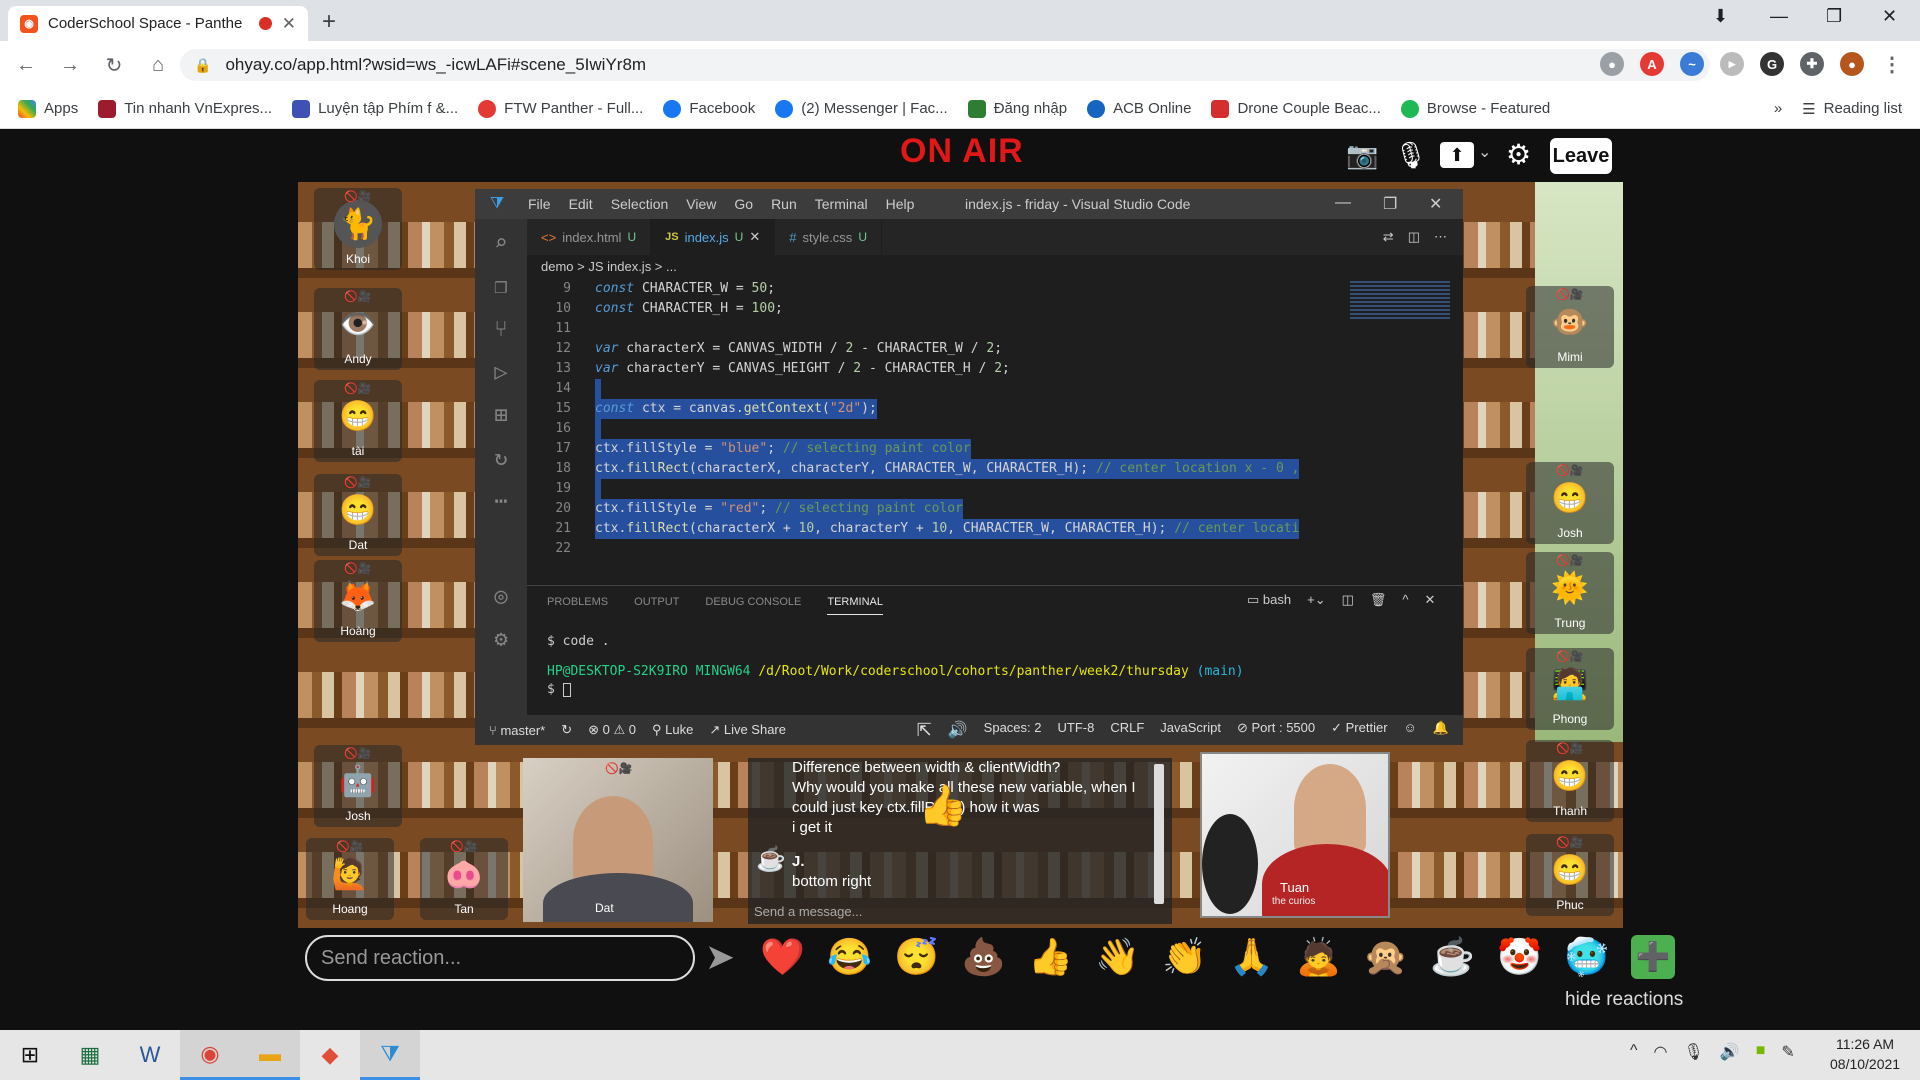 Image resolution: width=1920 pixels, height=1080 pixels. Describe the element at coordinates (158, 65) in the screenshot. I see `home-icon: ⌂` at that location.